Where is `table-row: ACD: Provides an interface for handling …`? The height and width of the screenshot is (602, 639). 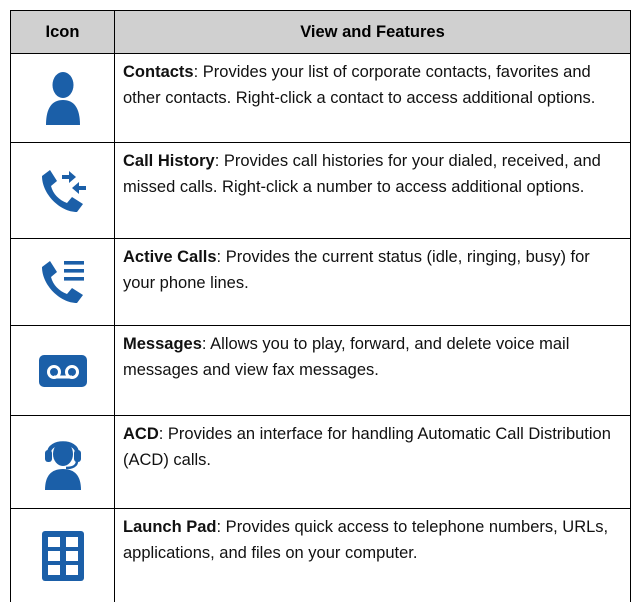 table-row: ACD: Provides an interface for handling … is located at coordinates (321, 462).